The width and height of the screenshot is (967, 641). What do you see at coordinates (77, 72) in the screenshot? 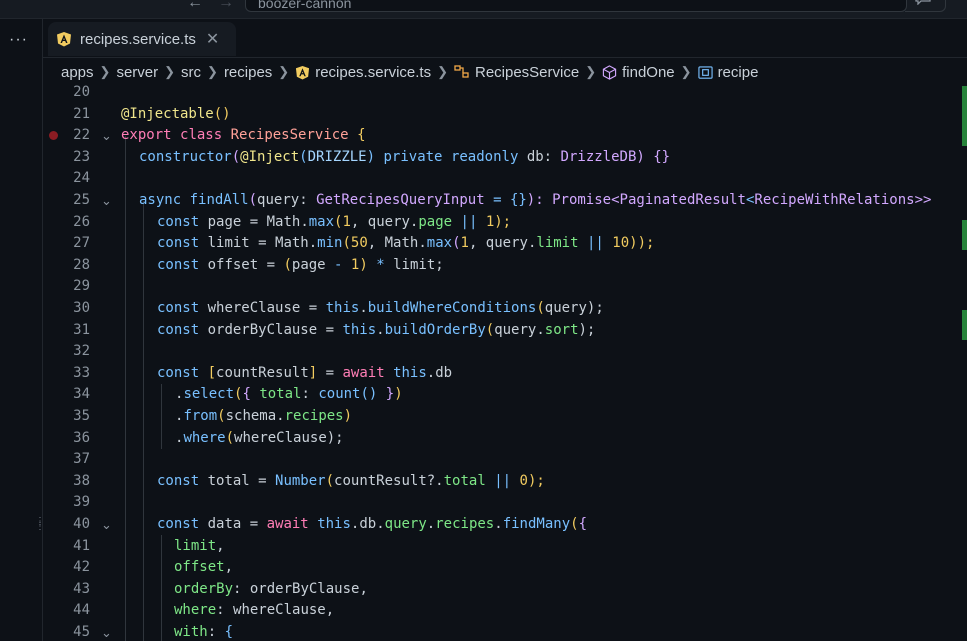
I see `breadcrumb-item: apps` at bounding box center [77, 72].